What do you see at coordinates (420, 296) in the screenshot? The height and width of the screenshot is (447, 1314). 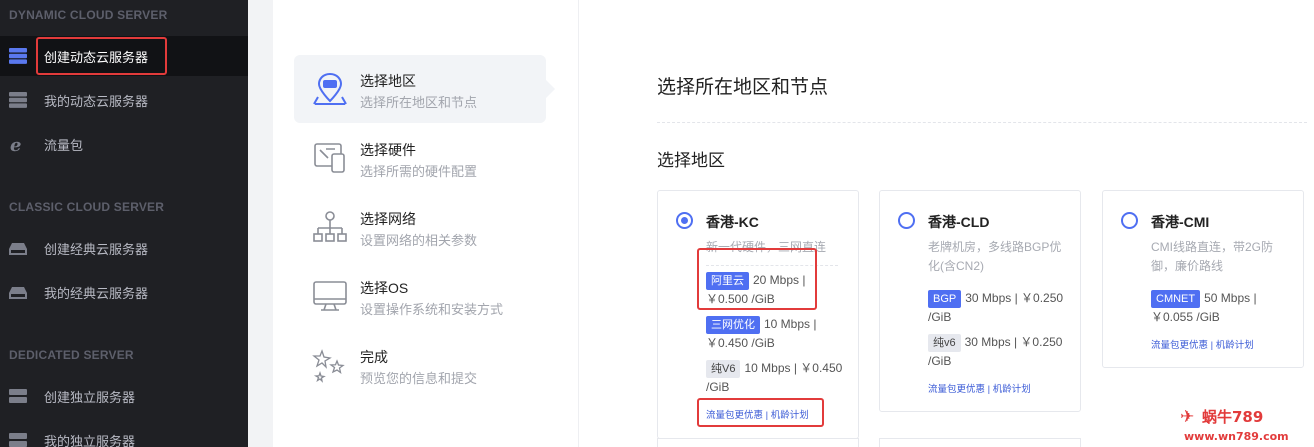 I see `step-os: 选择OS 设置操作系统和安装方式` at bounding box center [420, 296].